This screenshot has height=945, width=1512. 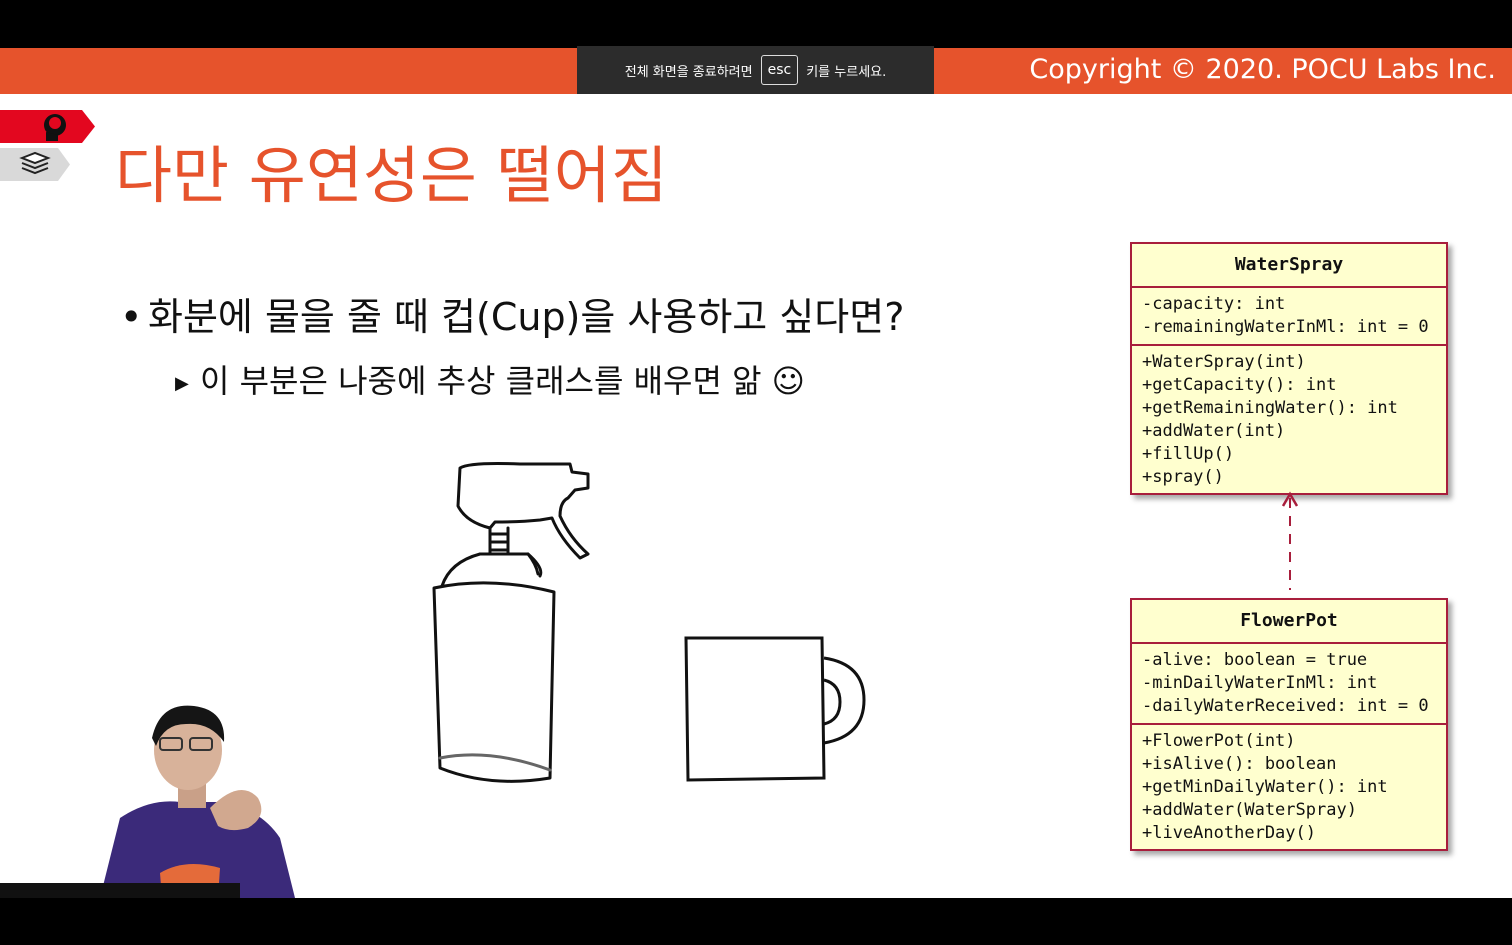 What do you see at coordinates (688, 72) in the screenshot?
I see `notice-text-before: 전체 화면을 종료하려면` at bounding box center [688, 72].